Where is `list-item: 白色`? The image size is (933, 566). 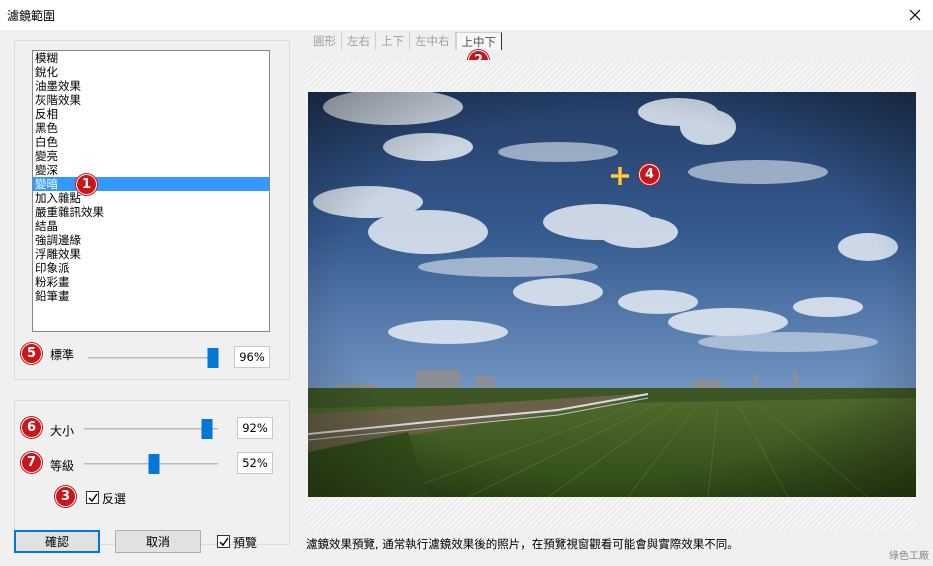
list-item: 白色 is located at coordinates (151, 142).